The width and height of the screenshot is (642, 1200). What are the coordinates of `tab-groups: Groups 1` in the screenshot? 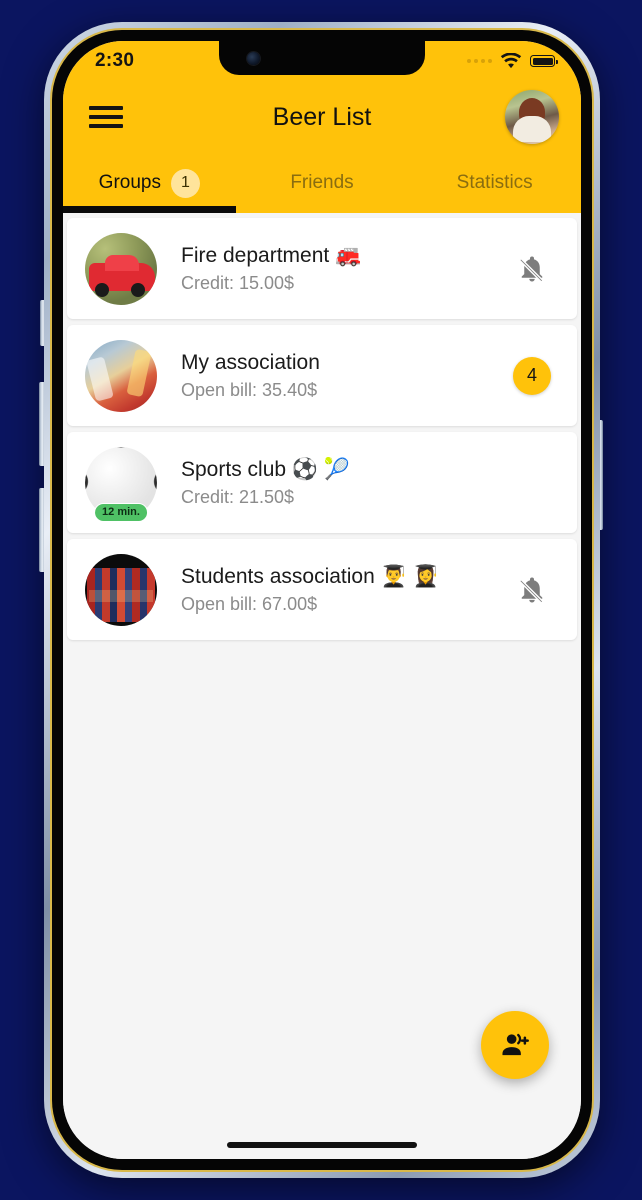 It's located at (149, 183).